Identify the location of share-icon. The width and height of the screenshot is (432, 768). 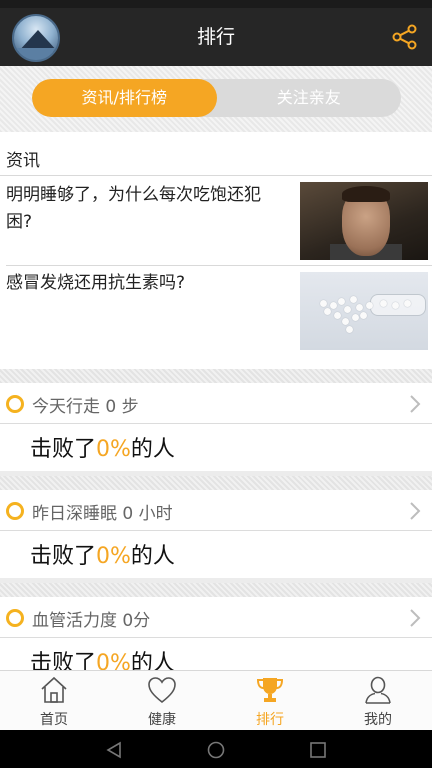
(405, 37).